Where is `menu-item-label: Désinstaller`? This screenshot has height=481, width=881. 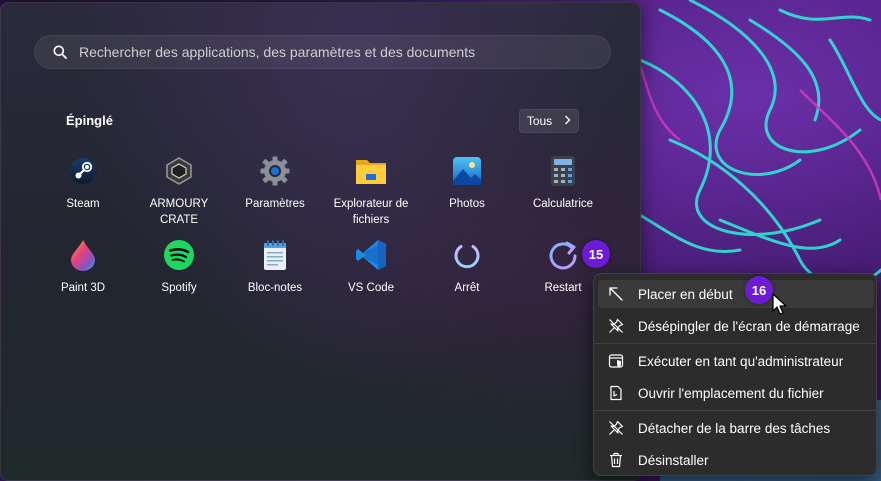
menu-item-label: Désinstaller is located at coordinates (673, 460).